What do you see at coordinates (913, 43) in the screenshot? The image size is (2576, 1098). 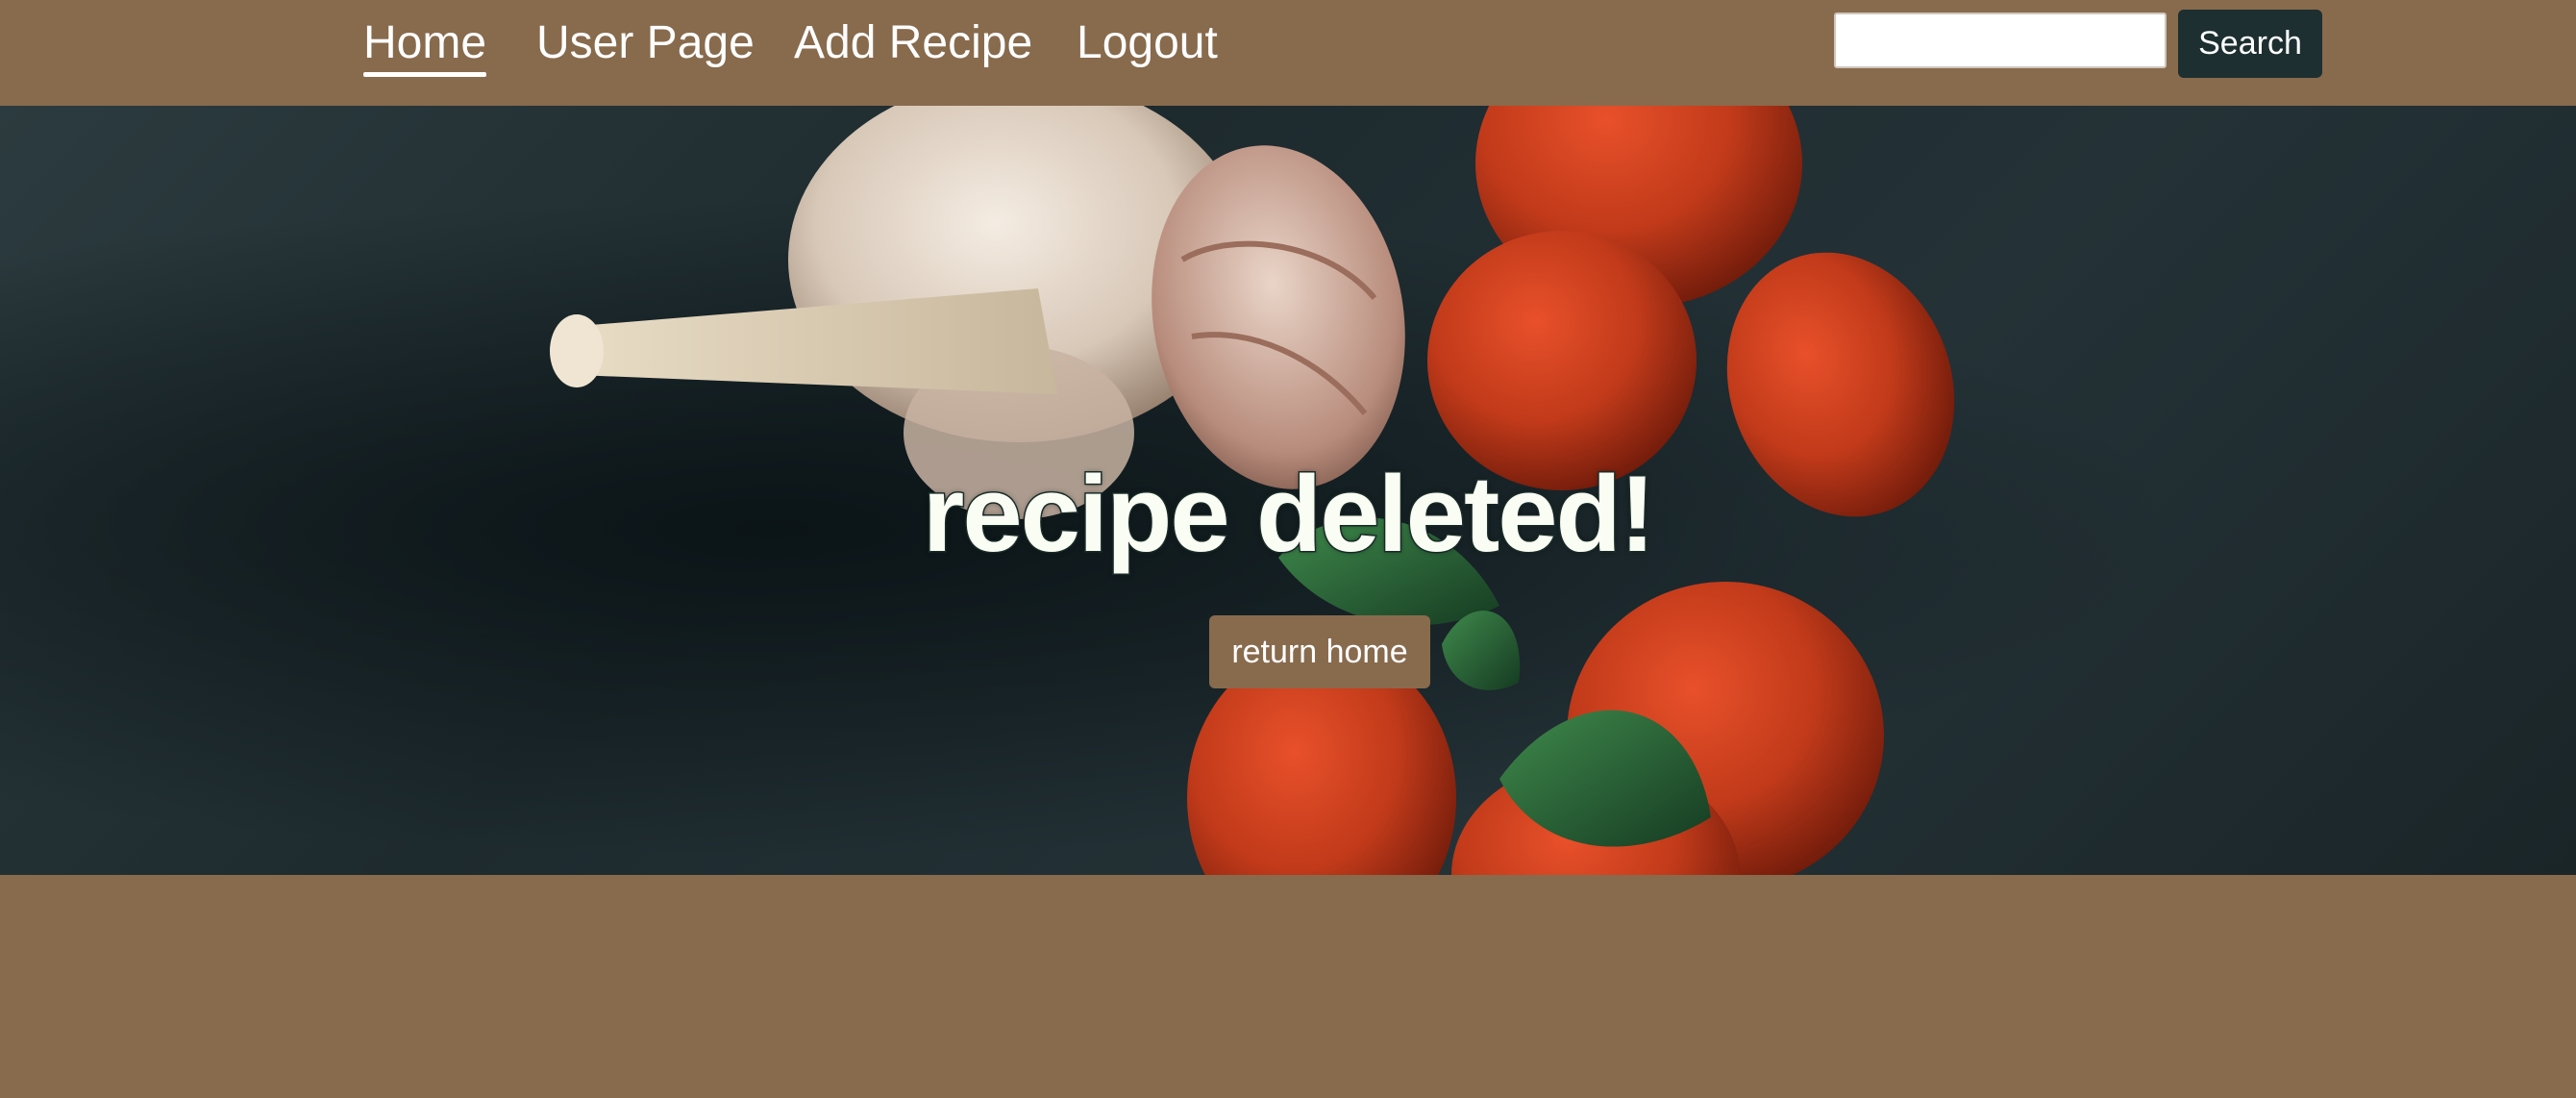 I see `nav-link-add-recipe: Add Recipe` at bounding box center [913, 43].